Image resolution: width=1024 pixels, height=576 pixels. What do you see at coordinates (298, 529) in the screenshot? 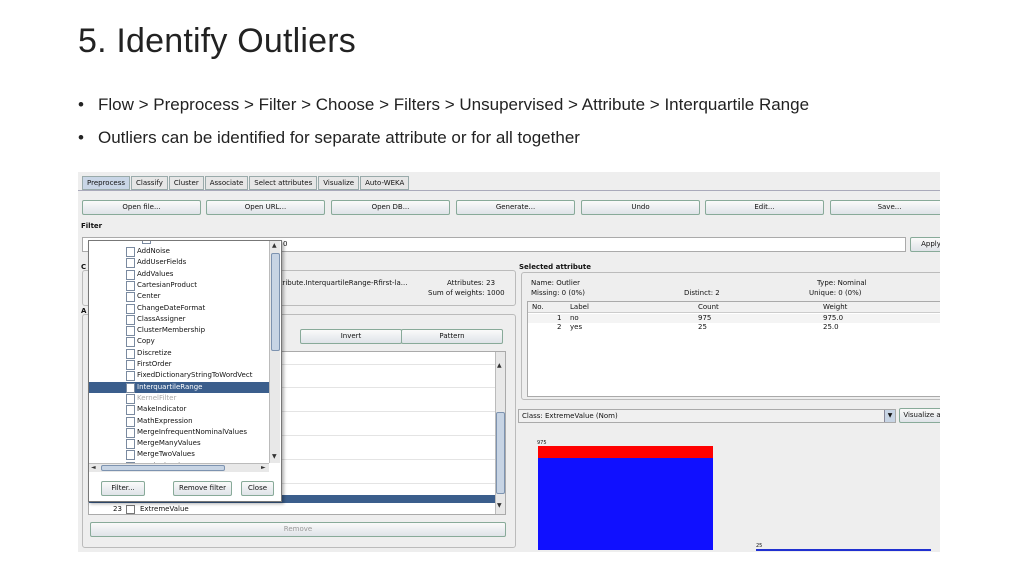
I see `remove-button: Remove` at bounding box center [298, 529].